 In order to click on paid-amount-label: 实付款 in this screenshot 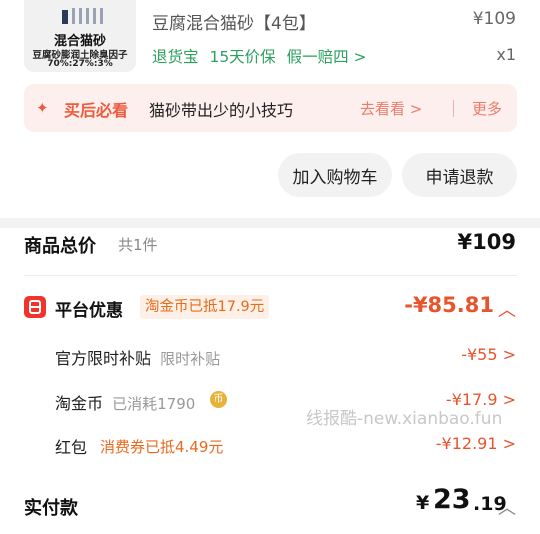, I will do `click(51, 508)`.